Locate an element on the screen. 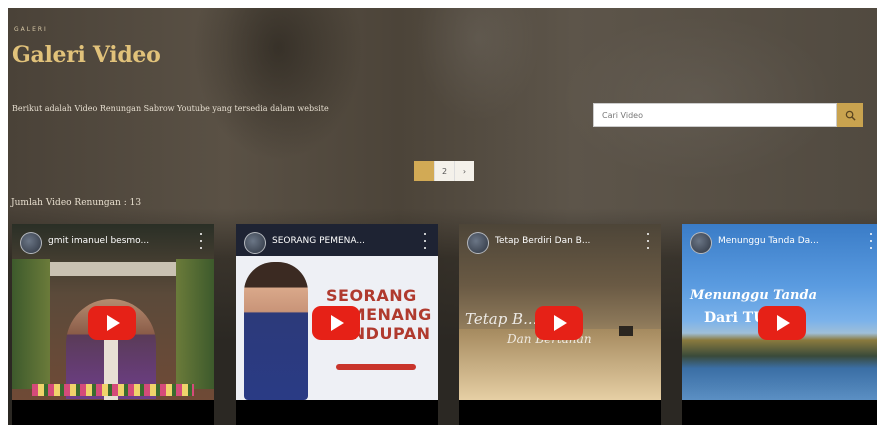 The image size is (883, 425). search-button is located at coordinates (850, 115).